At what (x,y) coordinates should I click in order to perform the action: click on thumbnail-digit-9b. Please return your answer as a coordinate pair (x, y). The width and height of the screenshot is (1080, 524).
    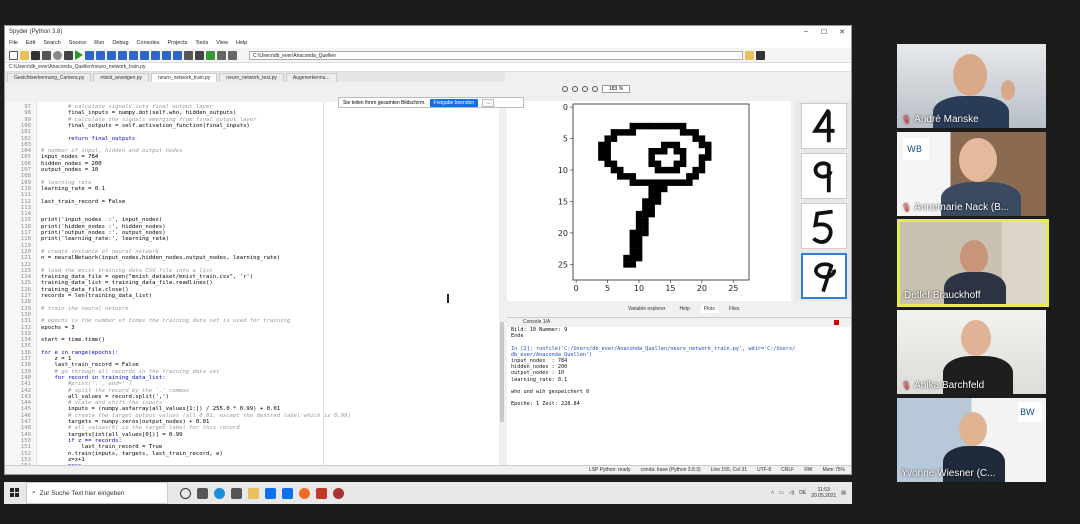
    Looking at the image, I should click on (824, 276).